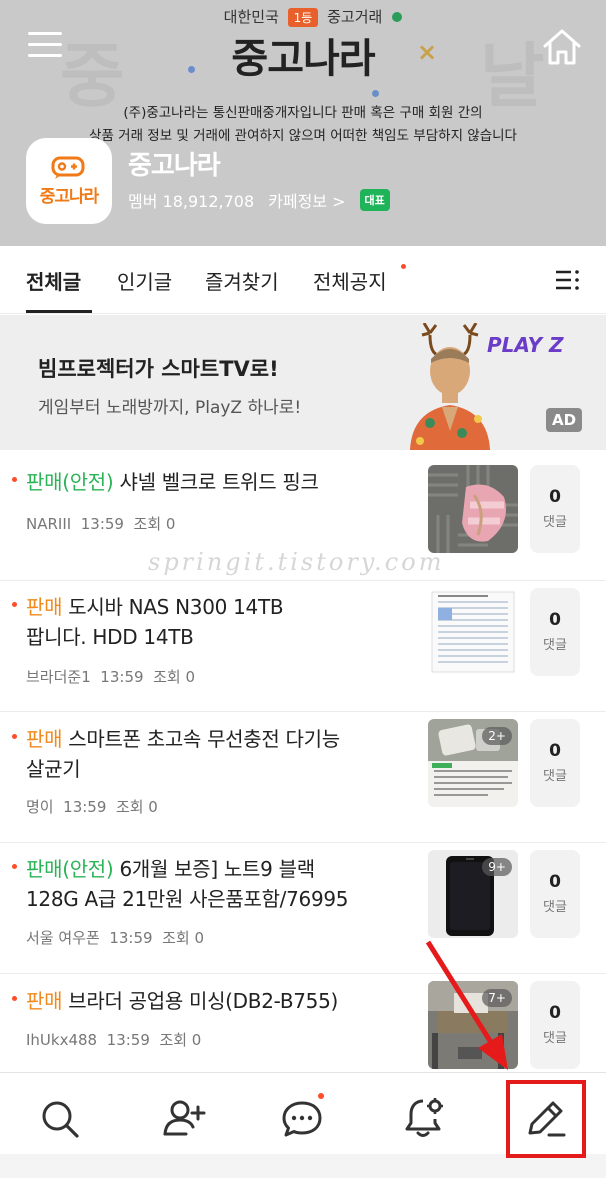  I want to click on cafe-logo: 중고나라, so click(69, 181).